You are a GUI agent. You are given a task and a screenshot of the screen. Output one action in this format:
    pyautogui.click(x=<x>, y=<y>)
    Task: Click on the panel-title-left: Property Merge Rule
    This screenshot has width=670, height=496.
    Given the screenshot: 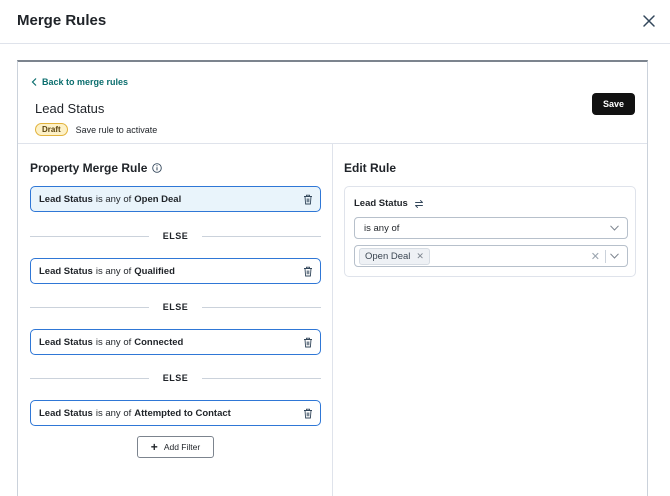 What is the action you would take?
    pyautogui.click(x=96, y=168)
    